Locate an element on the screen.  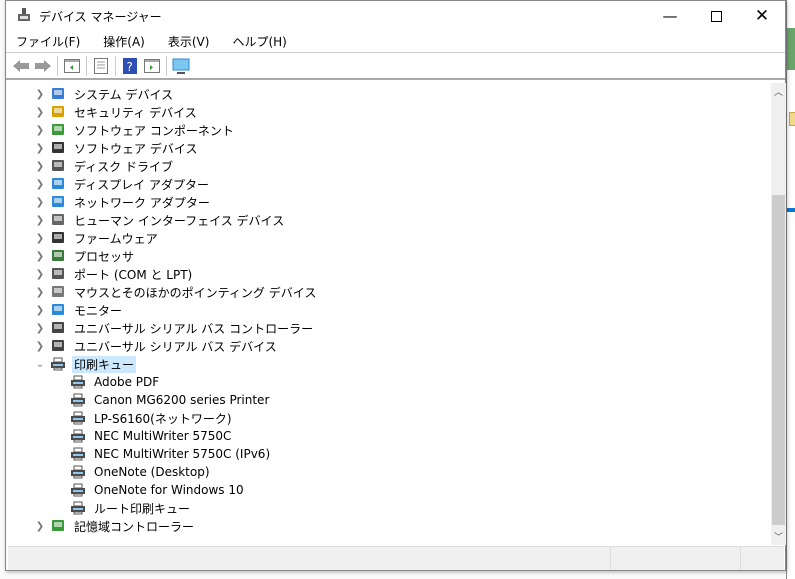
tree-item: ❯ ディスク ドライブ is located at coordinates (105, 166).